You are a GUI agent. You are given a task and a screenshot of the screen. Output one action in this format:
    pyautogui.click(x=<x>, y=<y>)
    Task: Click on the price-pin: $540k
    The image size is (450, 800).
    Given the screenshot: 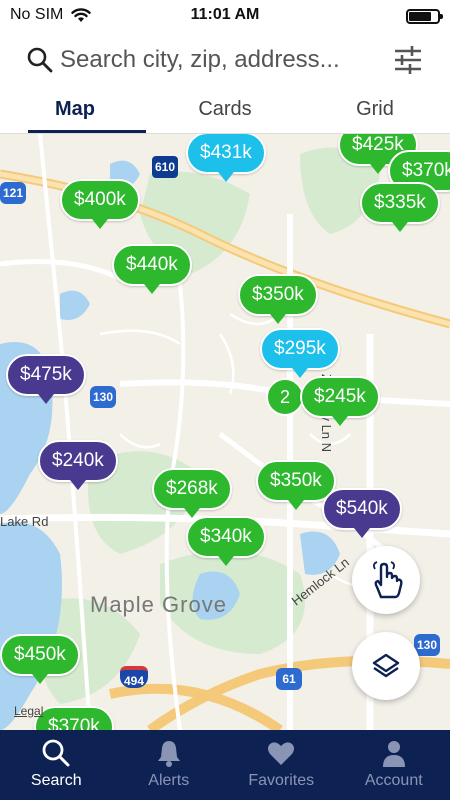 What is the action you would take?
    pyautogui.click(x=362, y=513)
    